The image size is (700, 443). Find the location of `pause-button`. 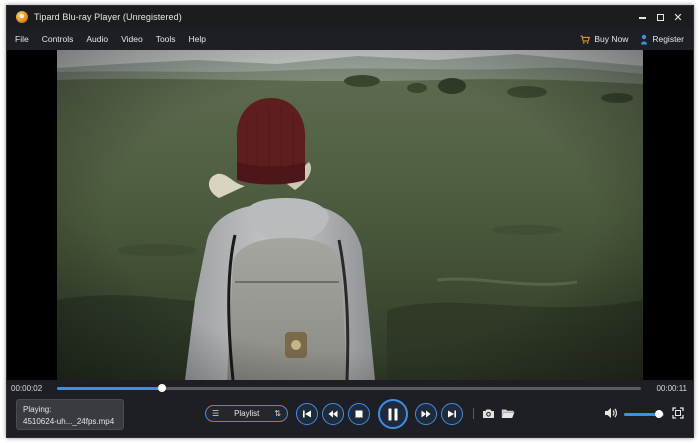

pause-button is located at coordinates (393, 414).